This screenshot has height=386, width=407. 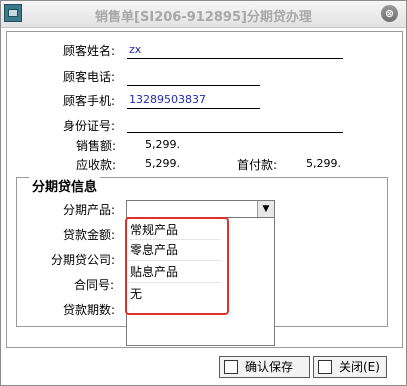 What do you see at coordinates (235, 132) in the screenshot?
I see `id-number-underline` at bounding box center [235, 132].